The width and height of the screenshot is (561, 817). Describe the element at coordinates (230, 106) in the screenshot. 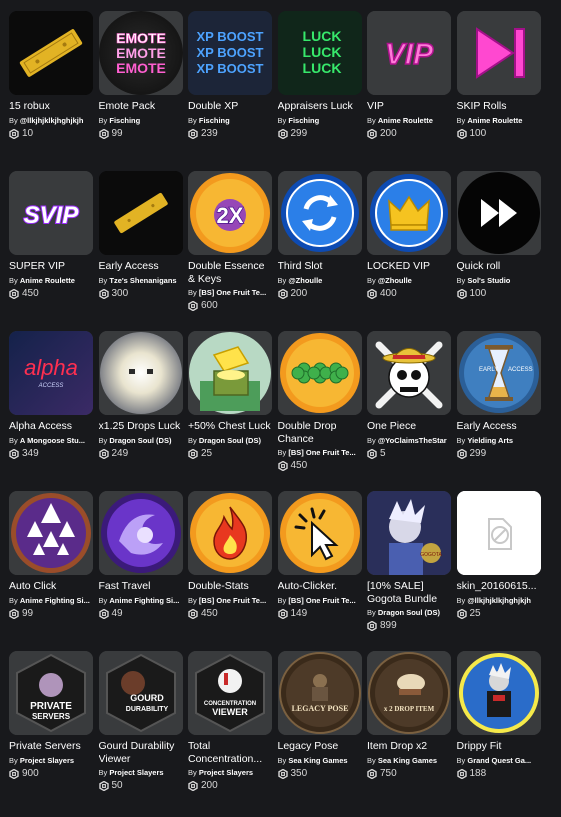

I see `item-name: Double XP` at that location.